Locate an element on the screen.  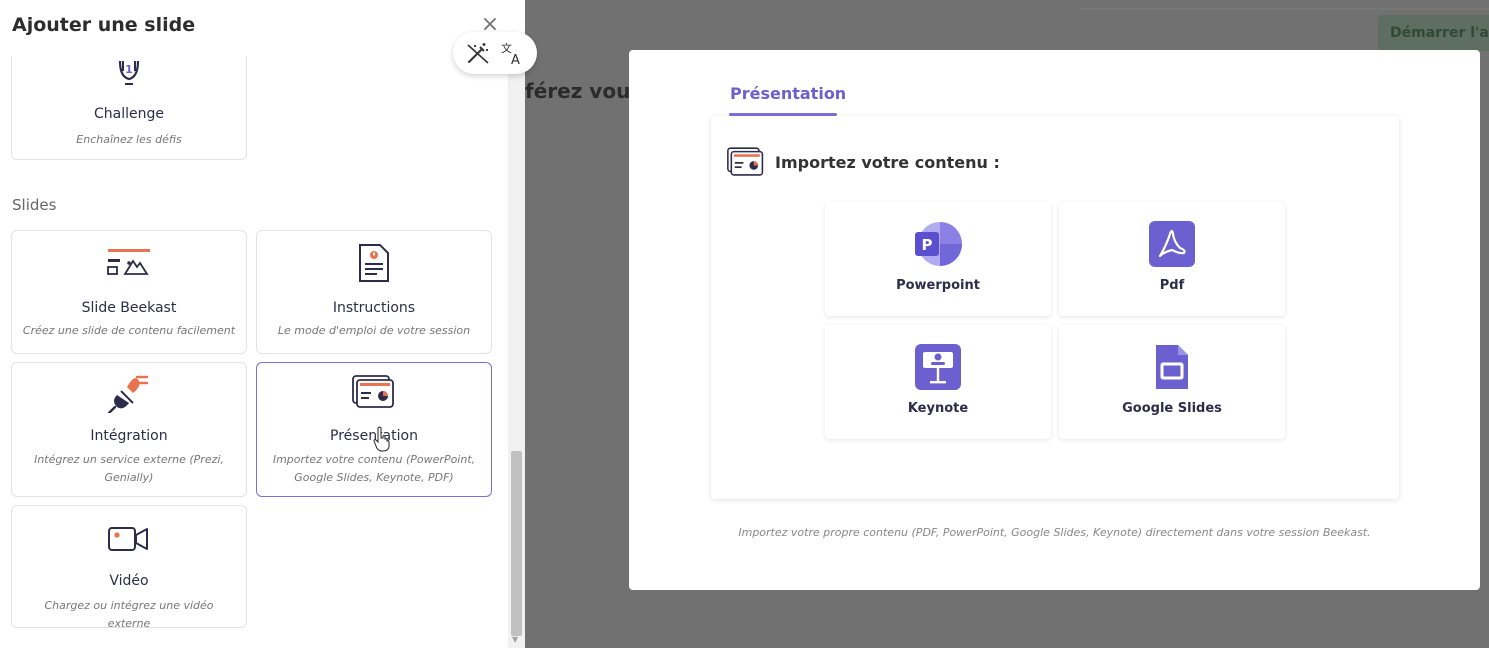
card-title: Slide Beekast is located at coordinates (129, 308).